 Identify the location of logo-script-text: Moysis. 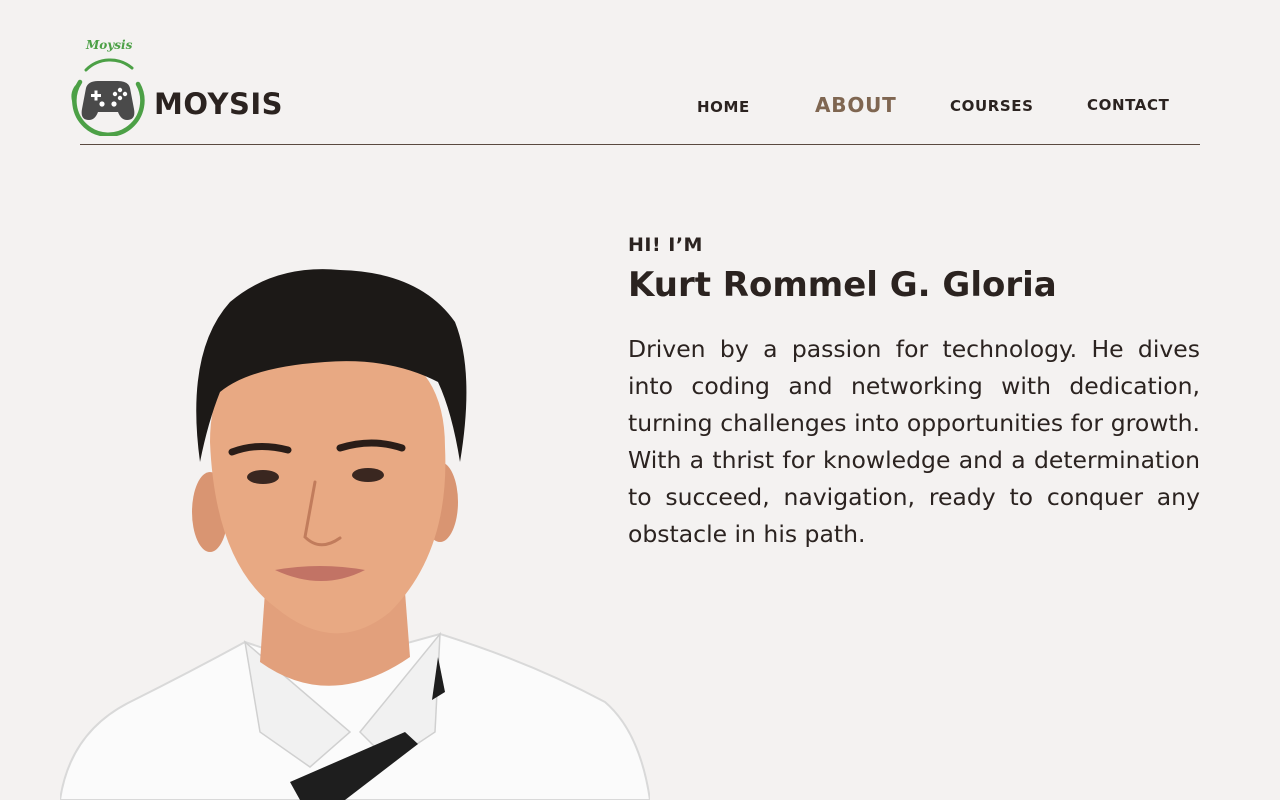
(109, 45).